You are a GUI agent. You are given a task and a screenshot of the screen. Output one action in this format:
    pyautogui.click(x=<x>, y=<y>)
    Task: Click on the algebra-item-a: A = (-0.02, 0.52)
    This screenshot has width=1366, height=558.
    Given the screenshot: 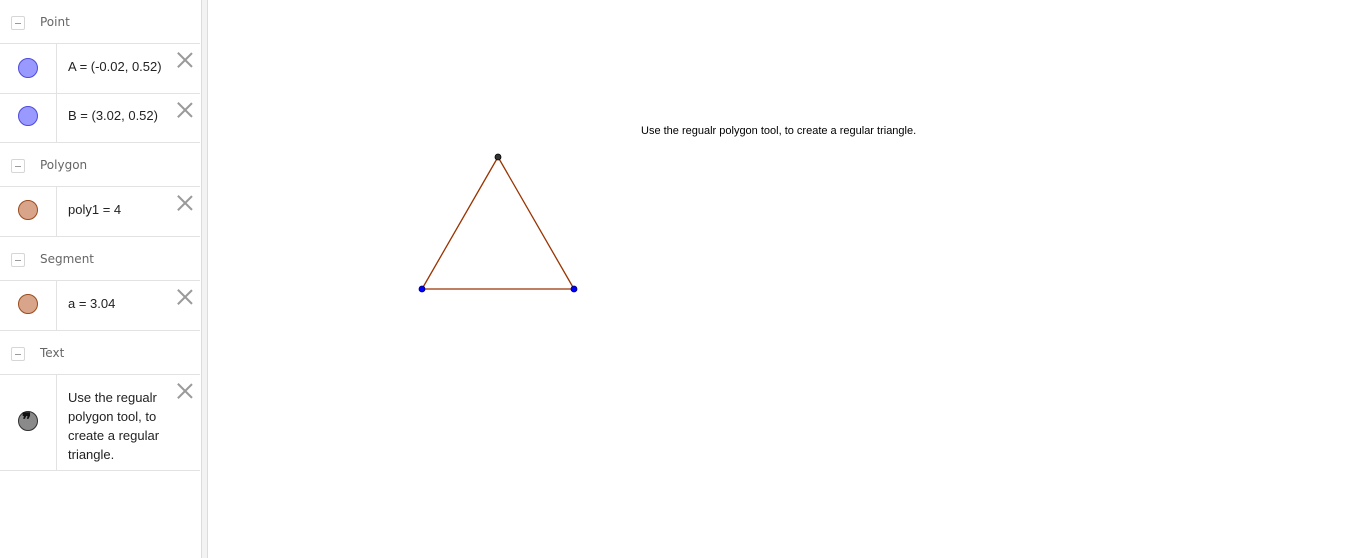 What is the action you would take?
    pyautogui.click(x=100, y=69)
    